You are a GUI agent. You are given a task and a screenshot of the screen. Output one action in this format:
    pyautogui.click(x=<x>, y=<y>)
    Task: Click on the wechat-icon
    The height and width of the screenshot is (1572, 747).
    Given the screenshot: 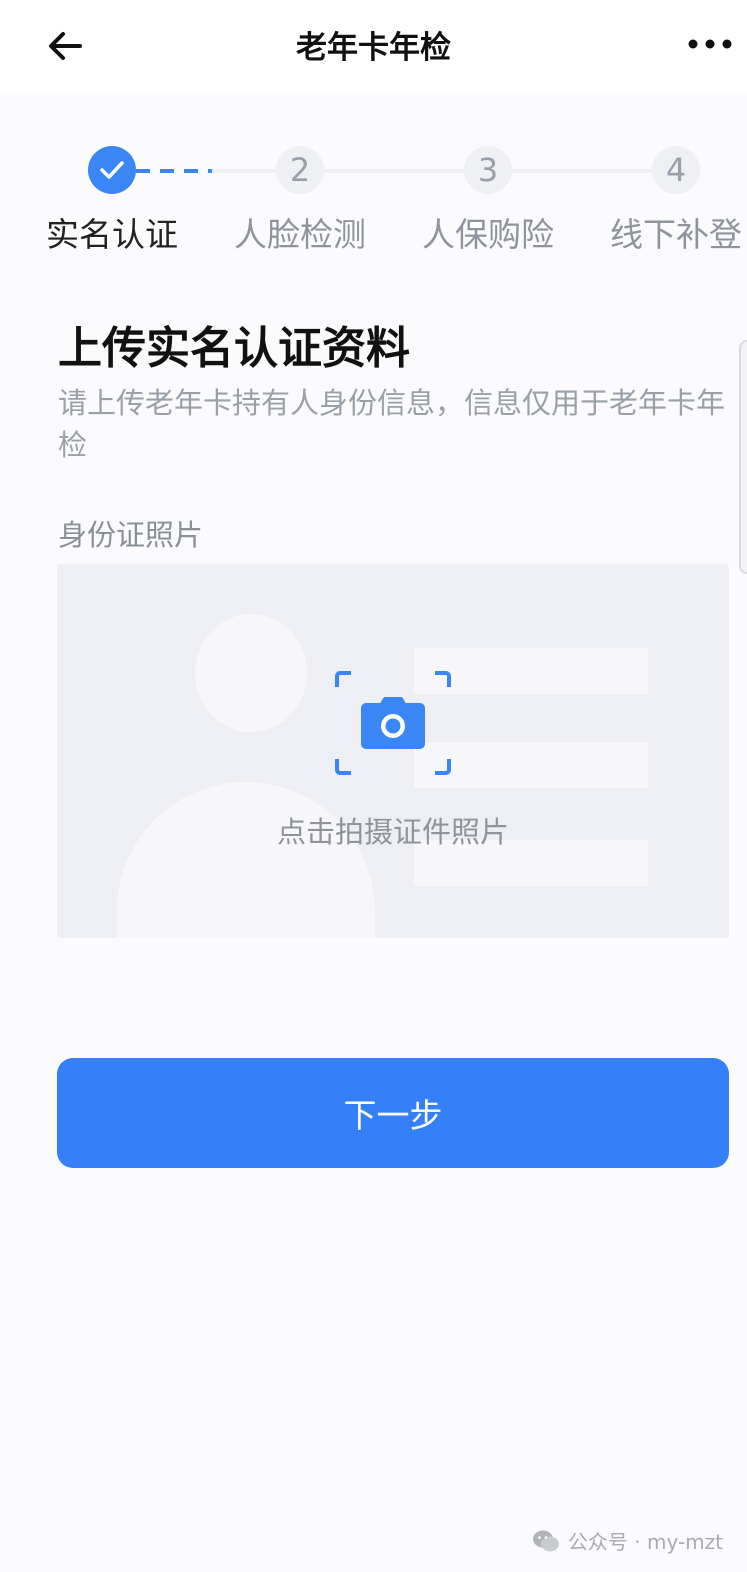 What is the action you would take?
    pyautogui.click(x=545, y=1540)
    